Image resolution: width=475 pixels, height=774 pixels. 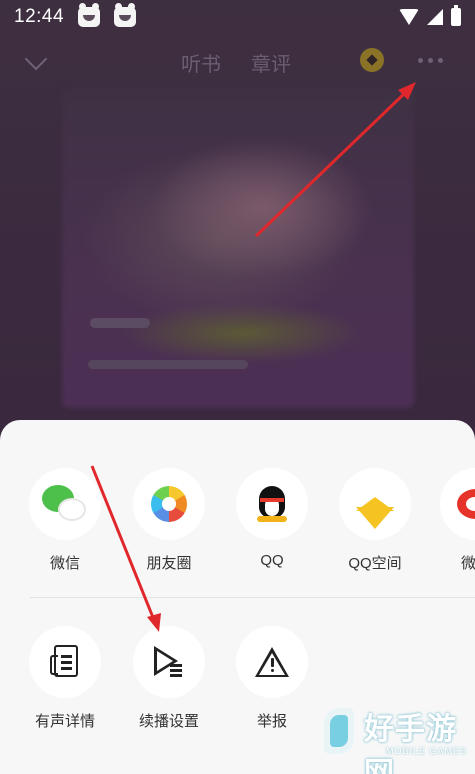 I want to click on status-time: 12:44, so click(x=39, y=16).